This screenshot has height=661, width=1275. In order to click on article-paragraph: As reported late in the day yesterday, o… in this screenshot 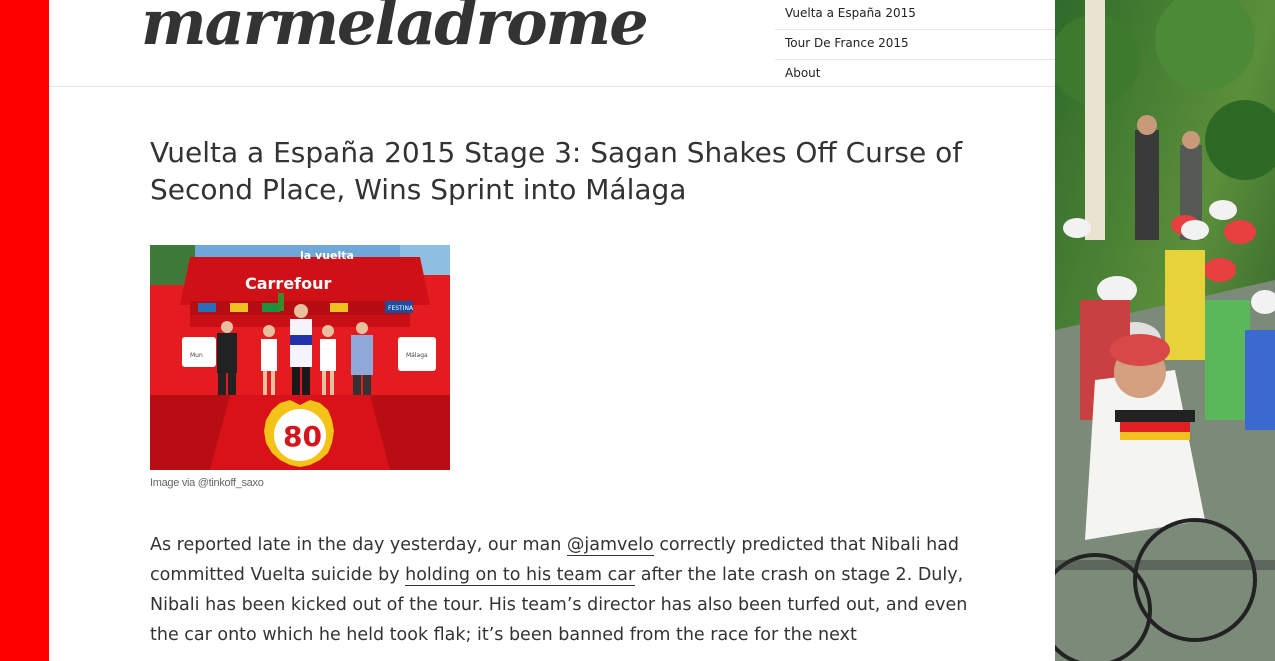, I will do `click(560, 590)`.